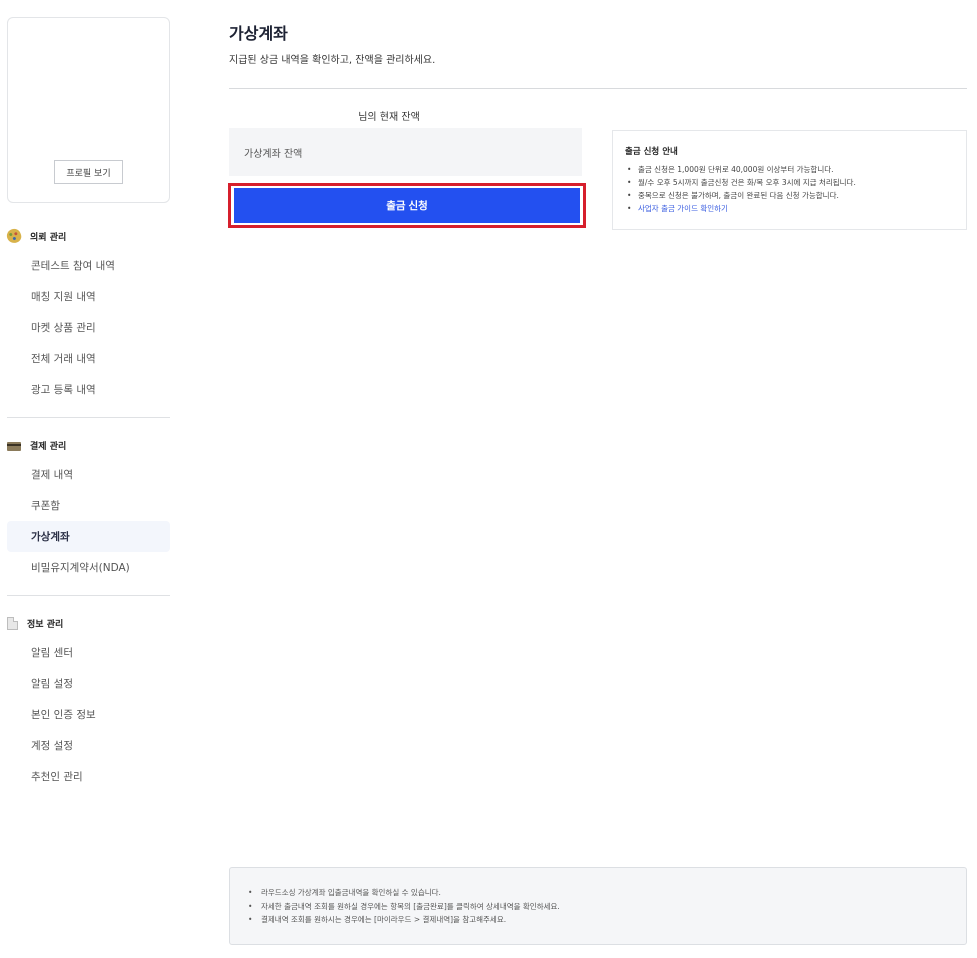 This screenshot has width=977, height=958. I want to click on balance-box: 가상계좌 잔액, so click(405, 152).